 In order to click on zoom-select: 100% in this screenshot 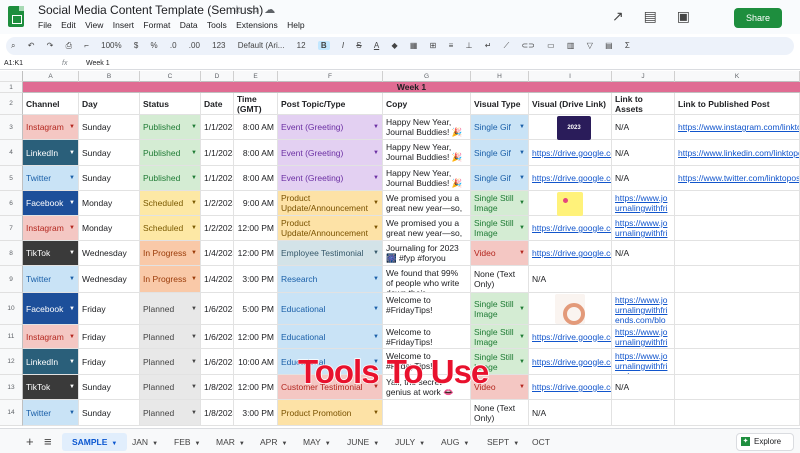, I will do `click(111, 45)`.